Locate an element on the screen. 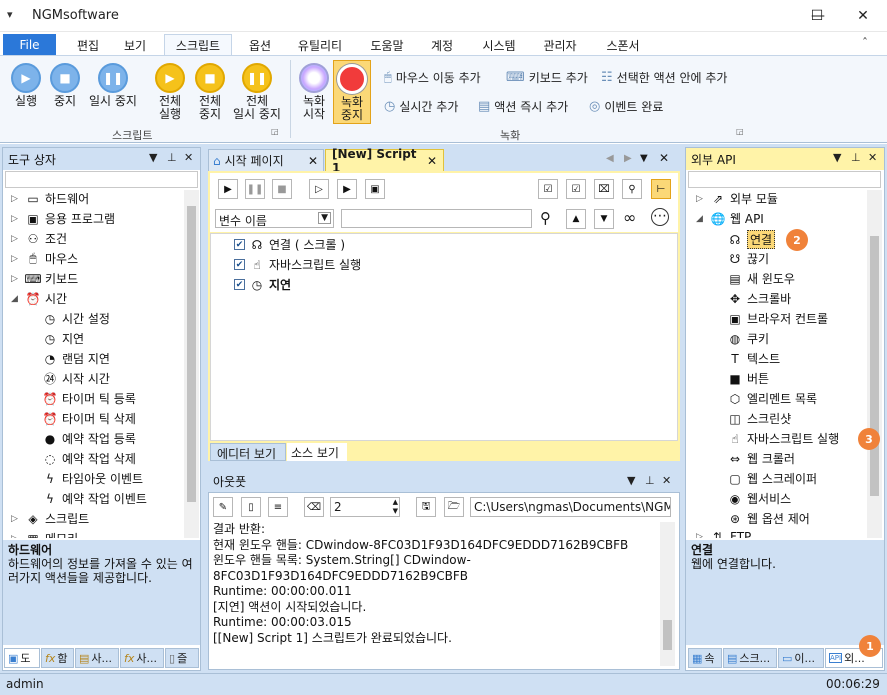 This screenshot has width=887, height=695. wrap-icon: ≡ is located at coordinates (278, 507).